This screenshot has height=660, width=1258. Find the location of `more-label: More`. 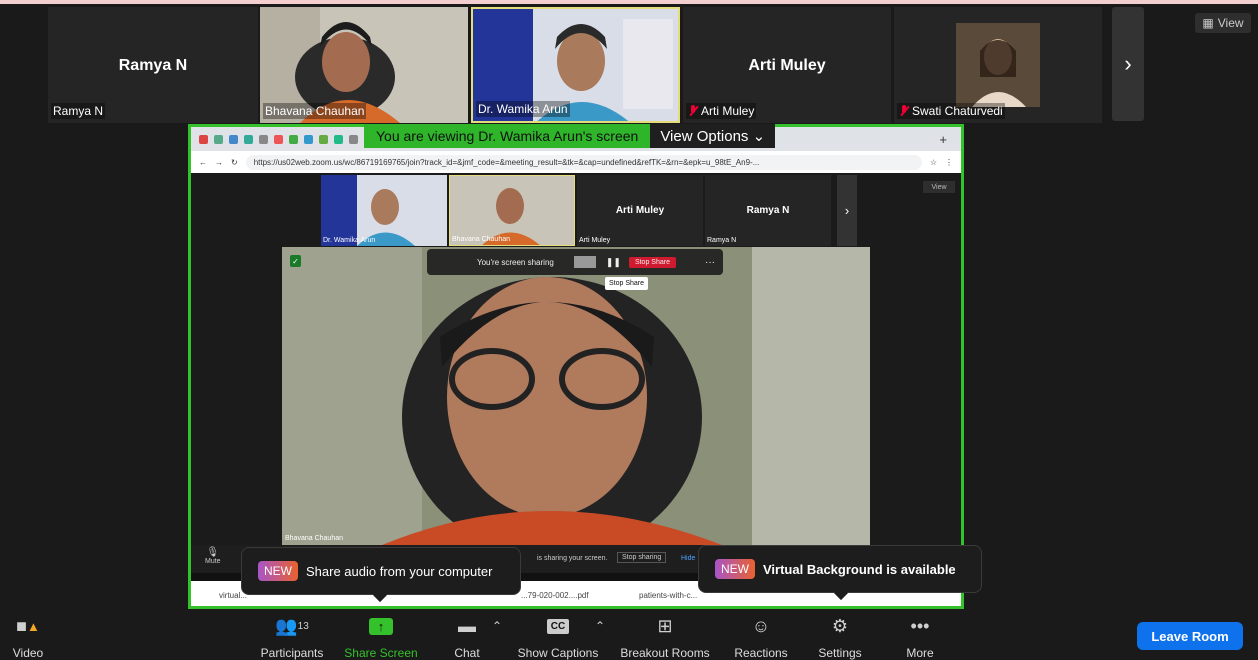

more-label: More is located at coordinates (920, 653).